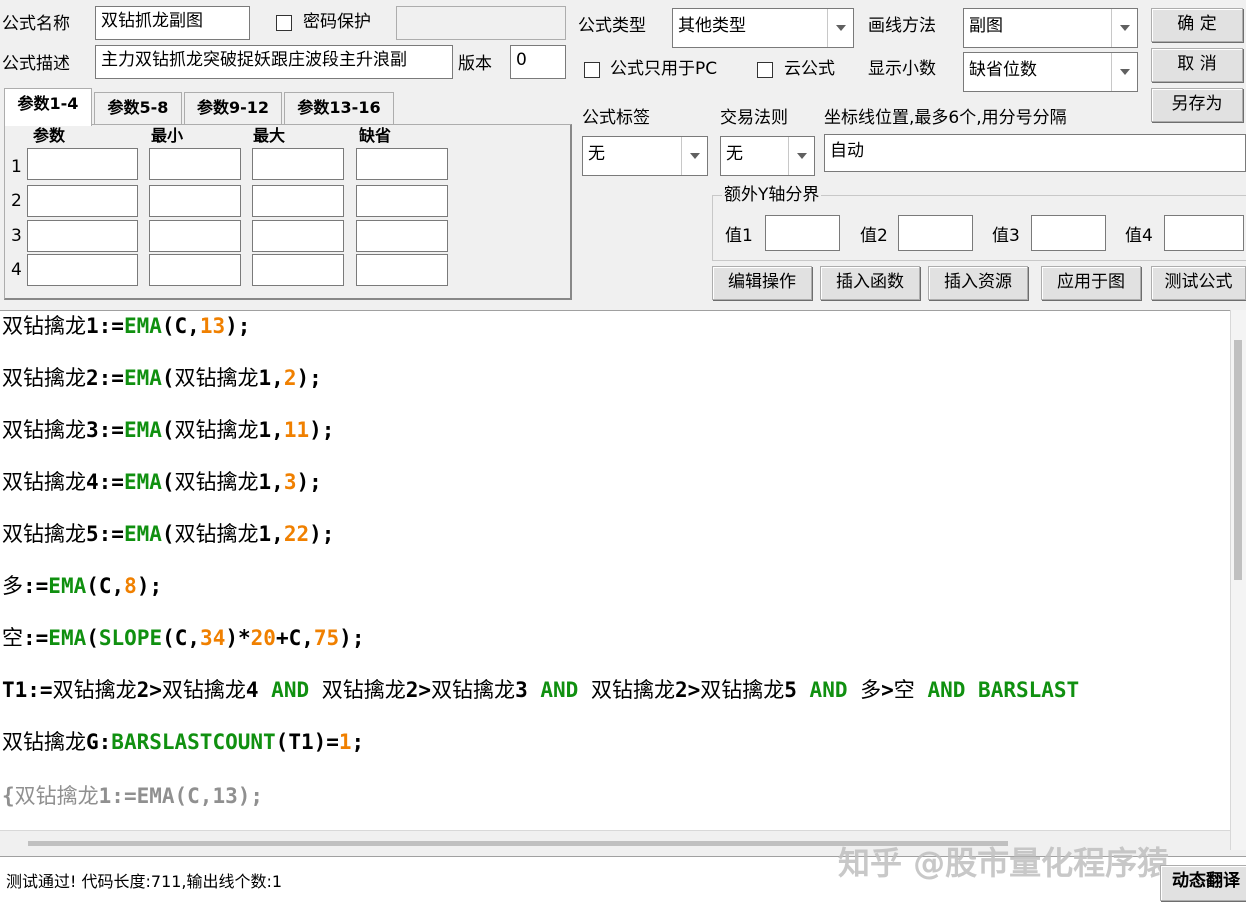 Image resolution: width=1246 pixels, height=913 pixels. I want to click on param-min-3-input, so click(195, 236).